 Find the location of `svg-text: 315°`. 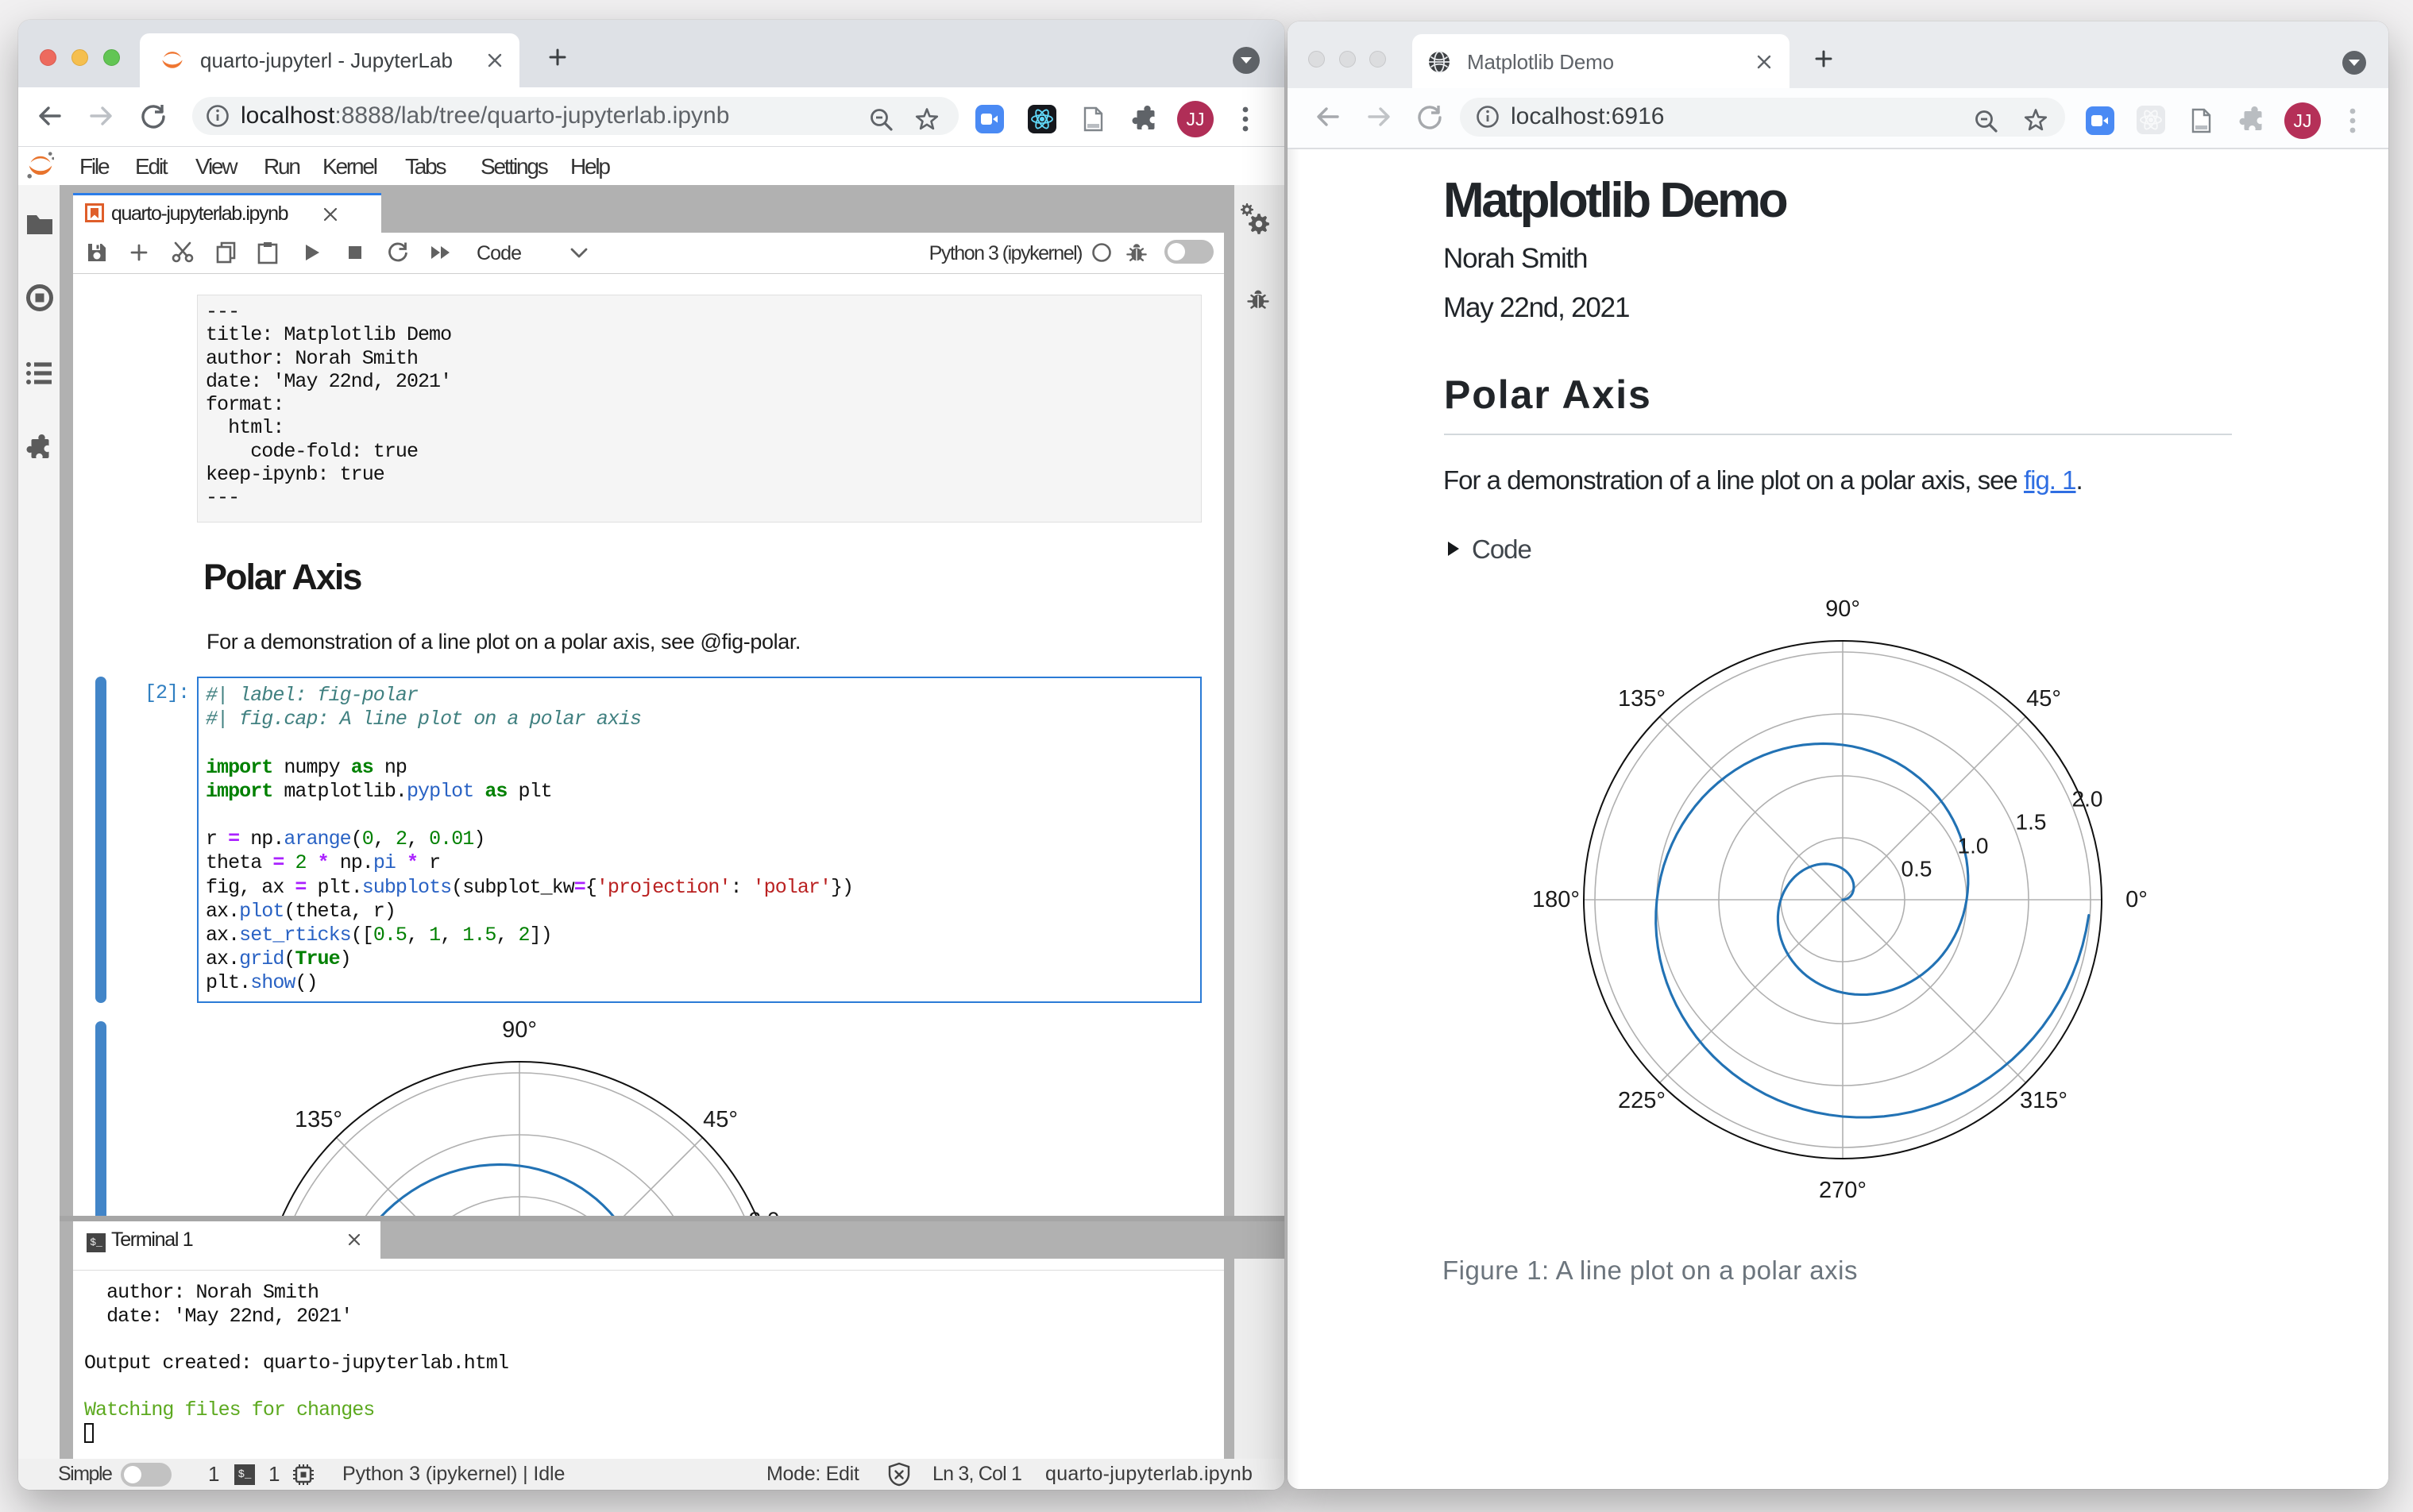

svg-text: 315° is located at coordinates (2043, 1100).